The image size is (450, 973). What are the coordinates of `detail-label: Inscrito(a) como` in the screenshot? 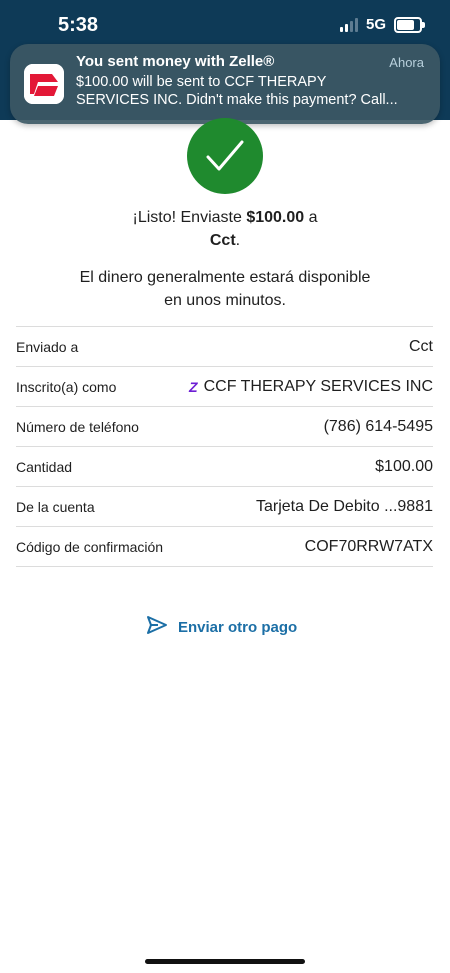 It's located at (66, 386).